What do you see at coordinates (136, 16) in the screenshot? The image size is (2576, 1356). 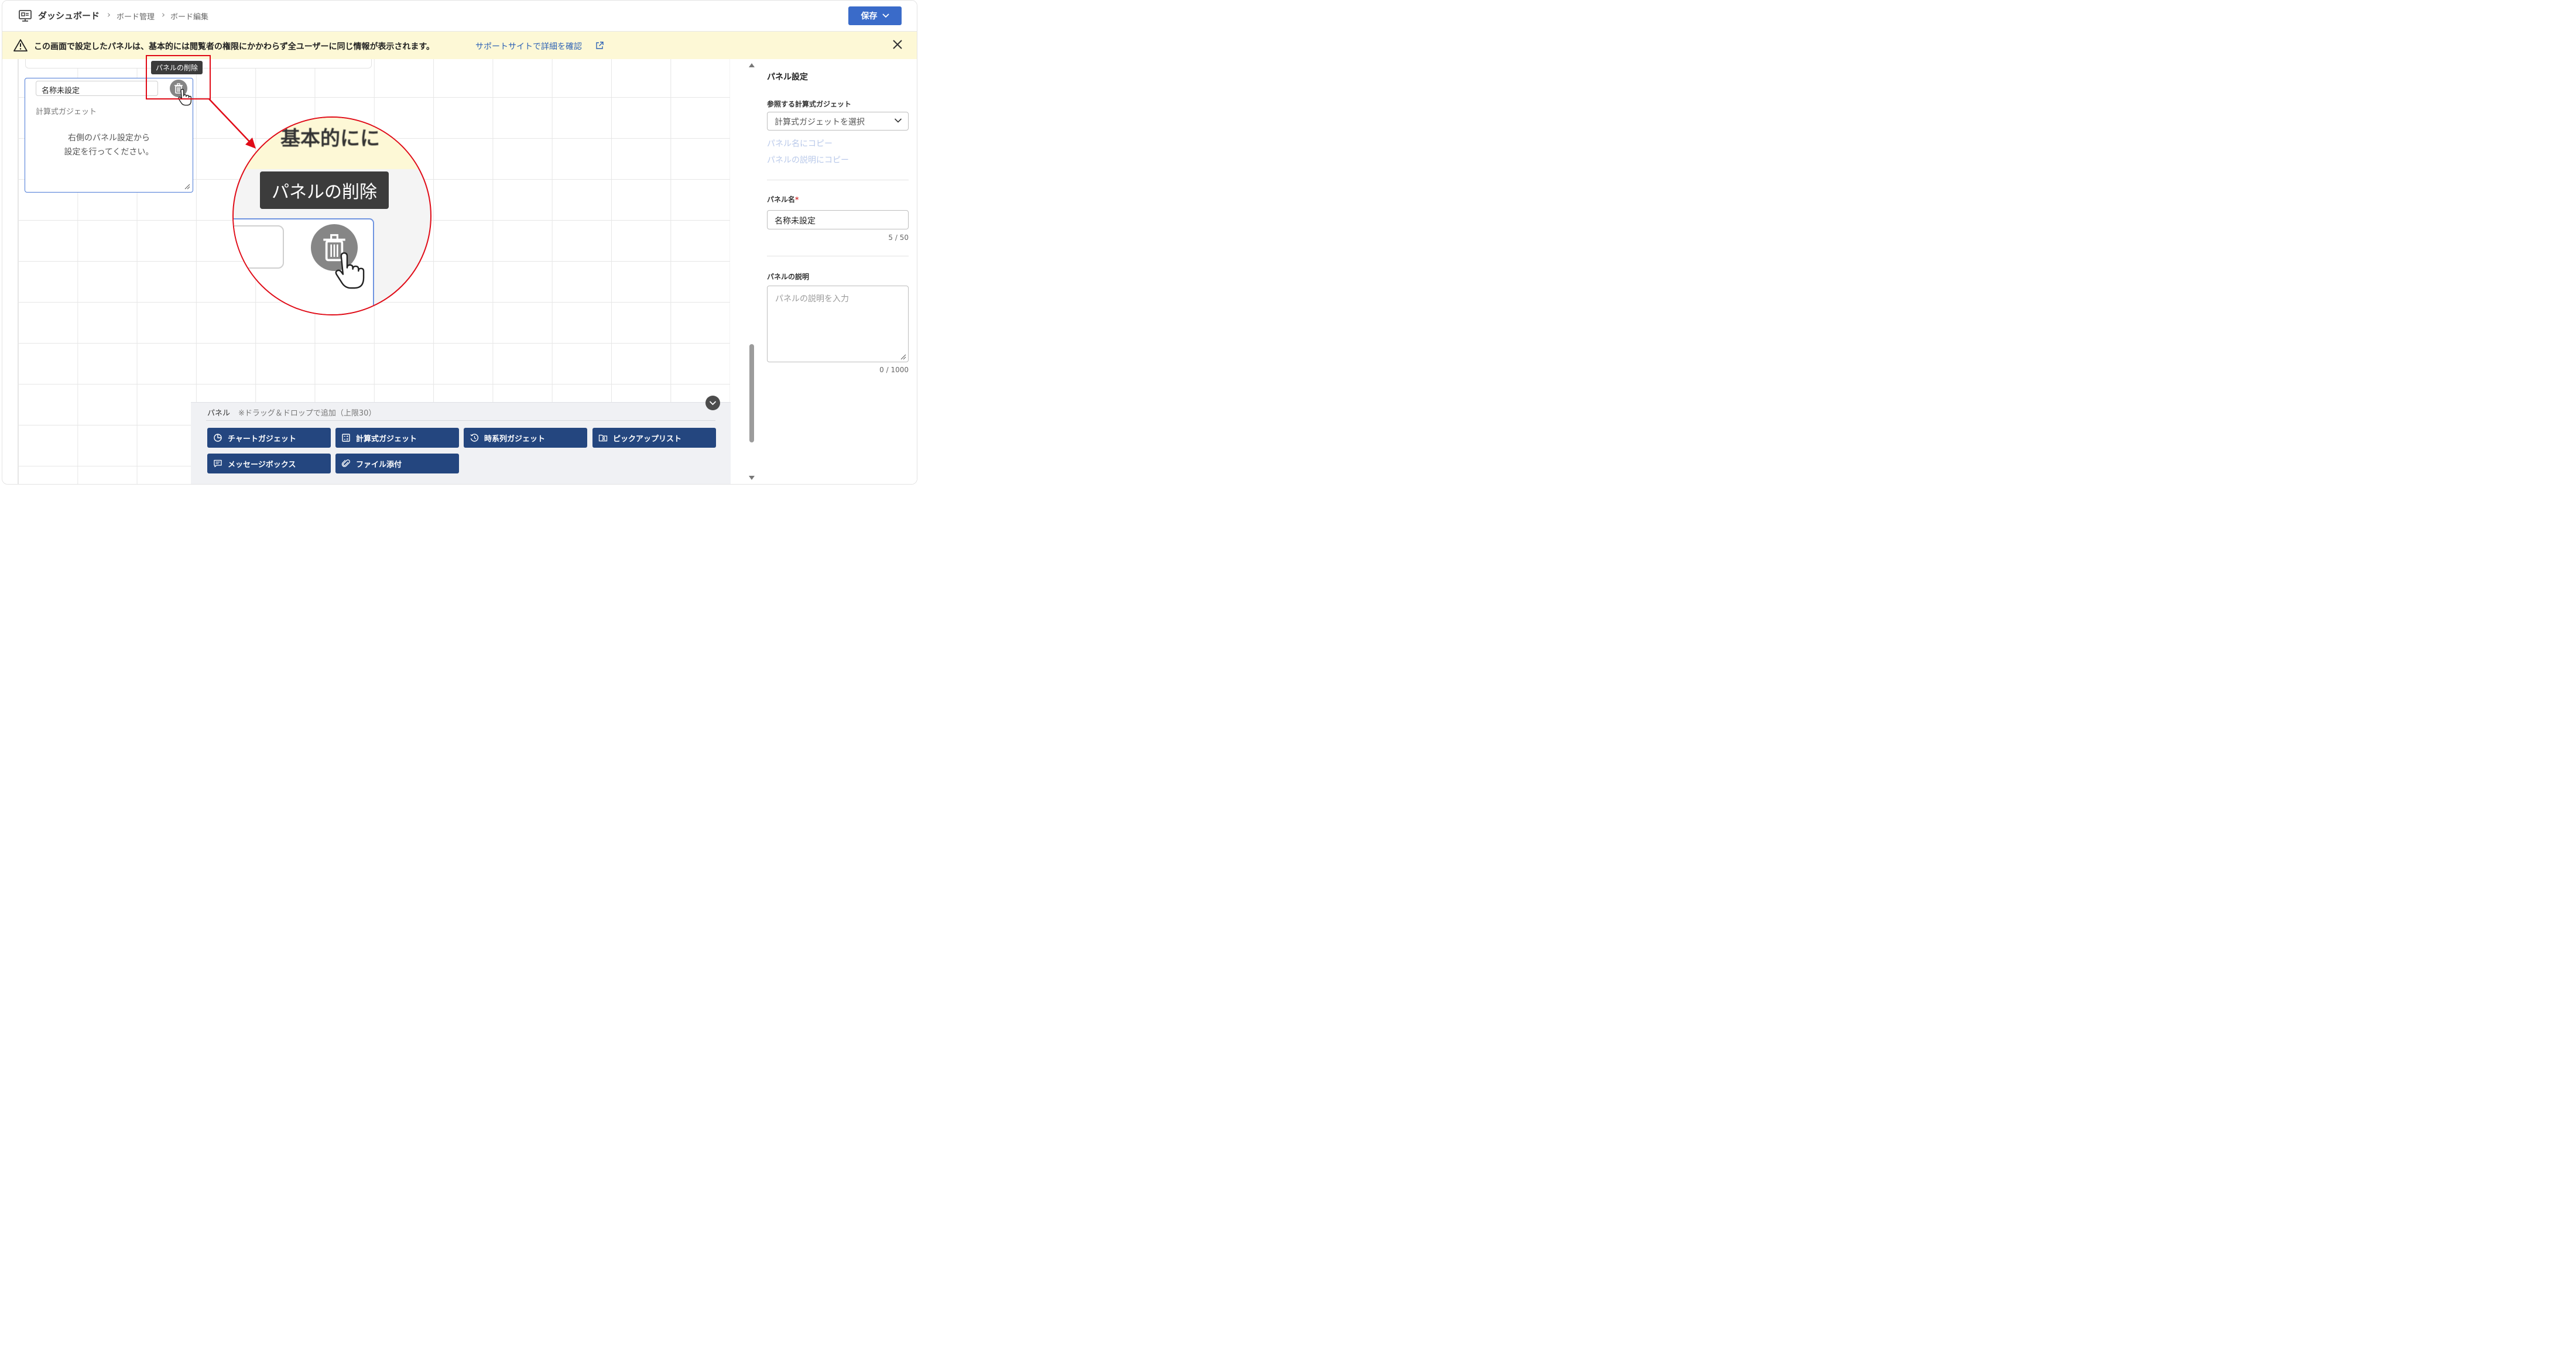 I see `breadcrumb-board-management: ボード管理` at bounding box center [136, 16].